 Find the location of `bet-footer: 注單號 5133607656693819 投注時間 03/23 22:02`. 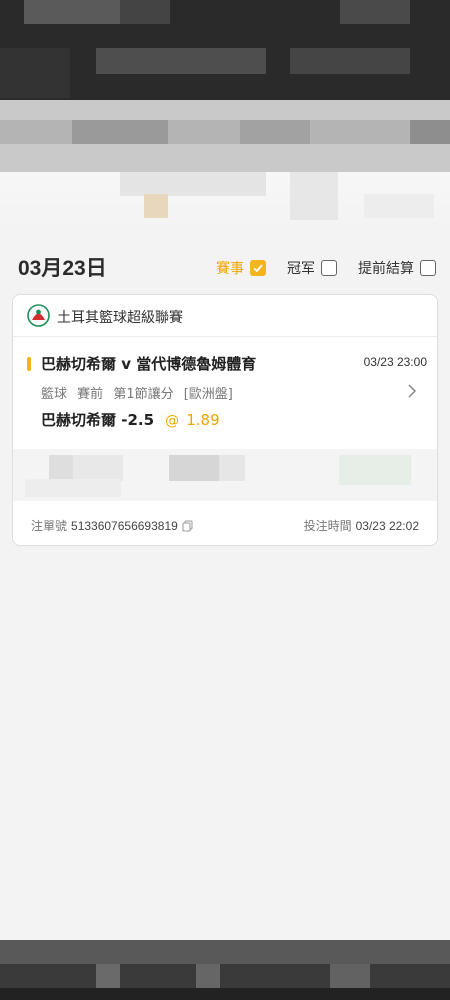

bet-footer: 注單號 5133607656693819 投注時間 03/23 22:02 is located at coordinates (225, 526).